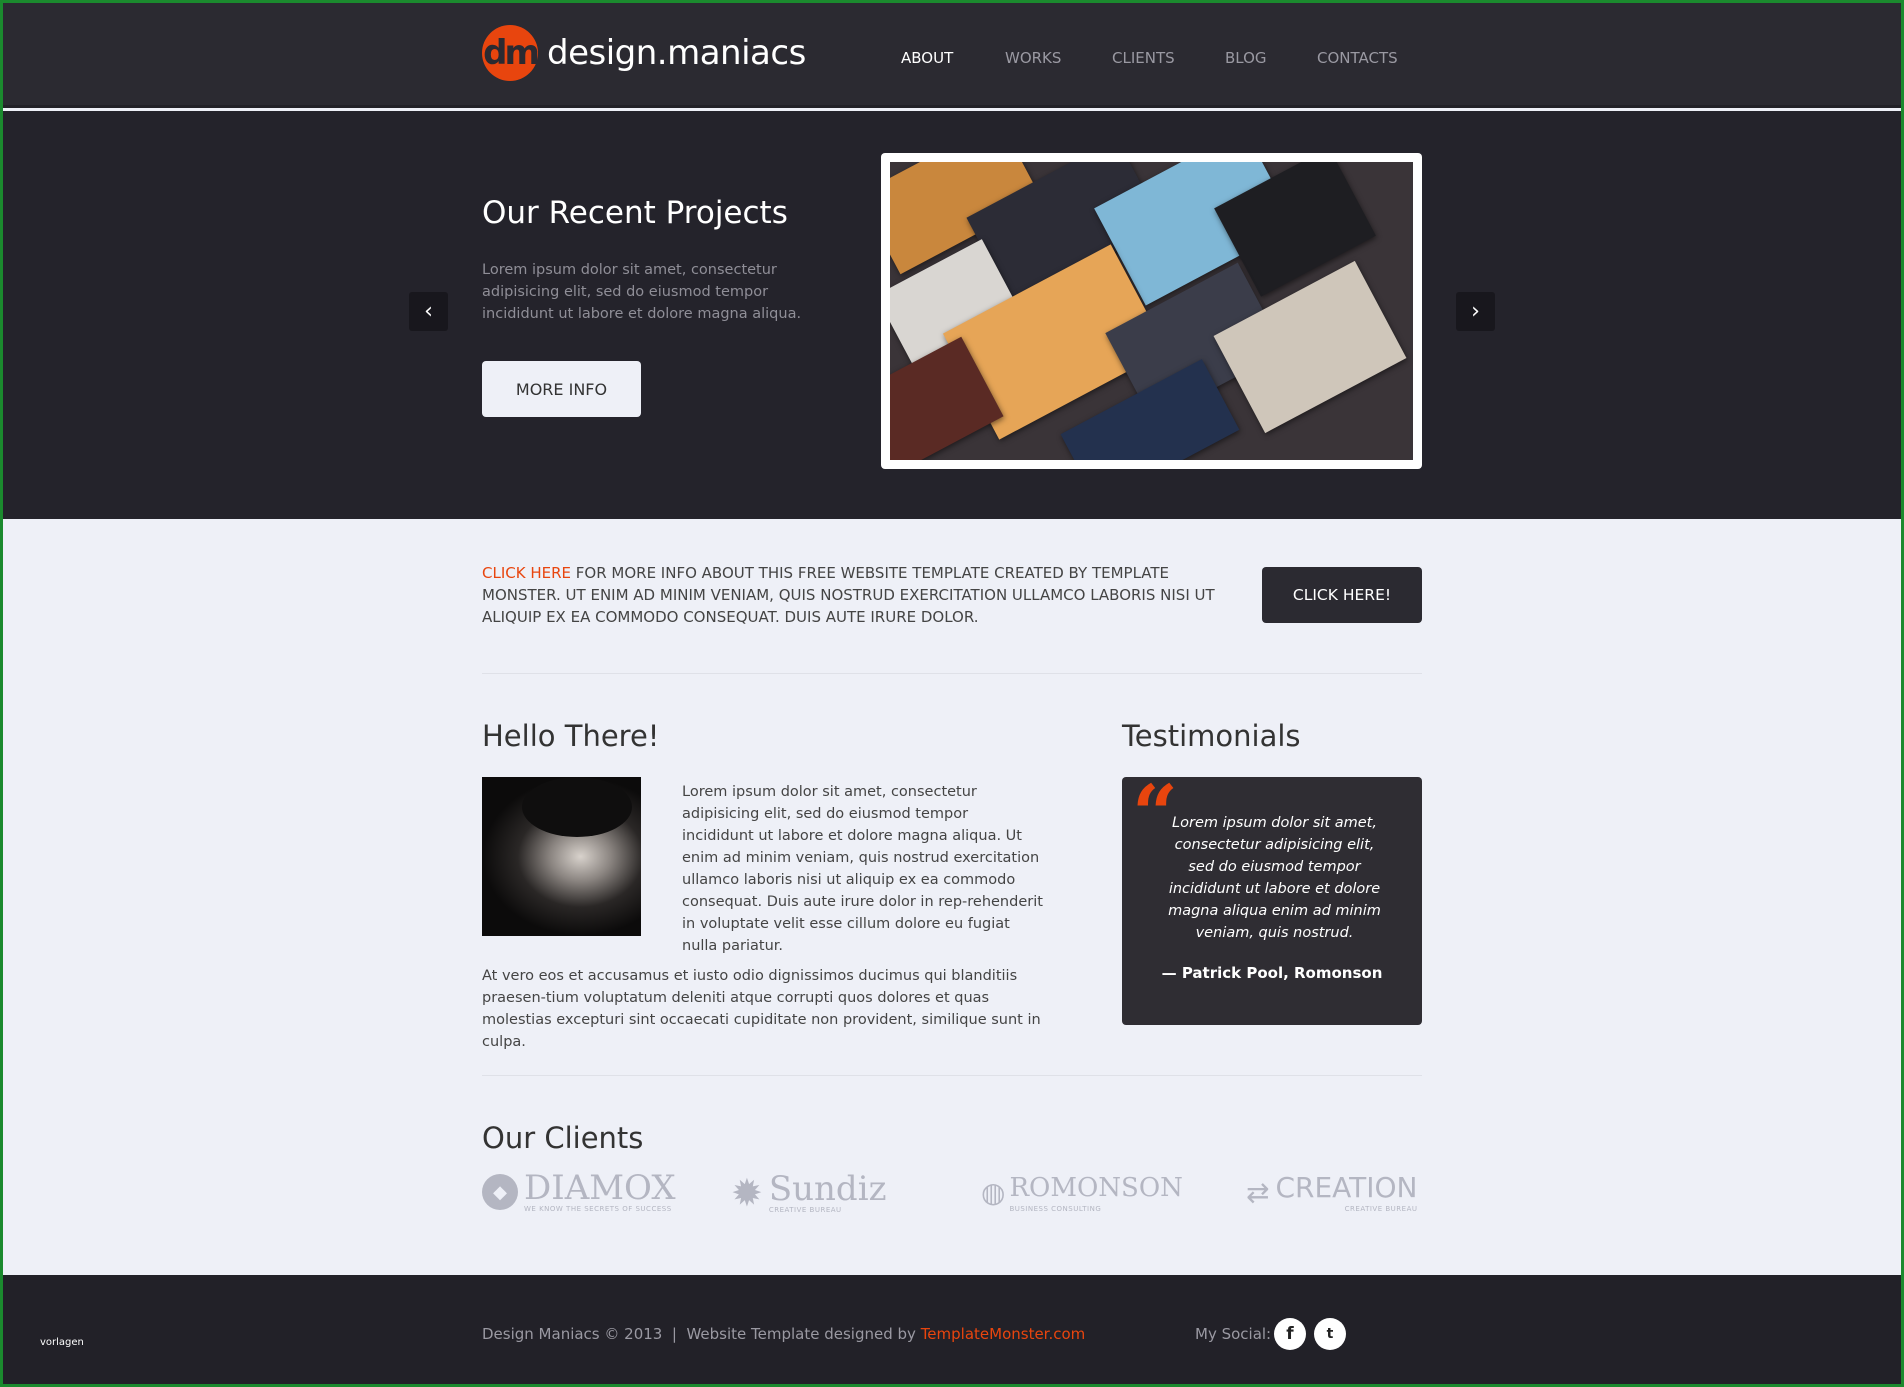 The image size is (1904, 1387). Describe the element at coordinates (1272, 973) in the screenshot. I see `testimonial-author: — Patrick Pool, Romonson` at that location.